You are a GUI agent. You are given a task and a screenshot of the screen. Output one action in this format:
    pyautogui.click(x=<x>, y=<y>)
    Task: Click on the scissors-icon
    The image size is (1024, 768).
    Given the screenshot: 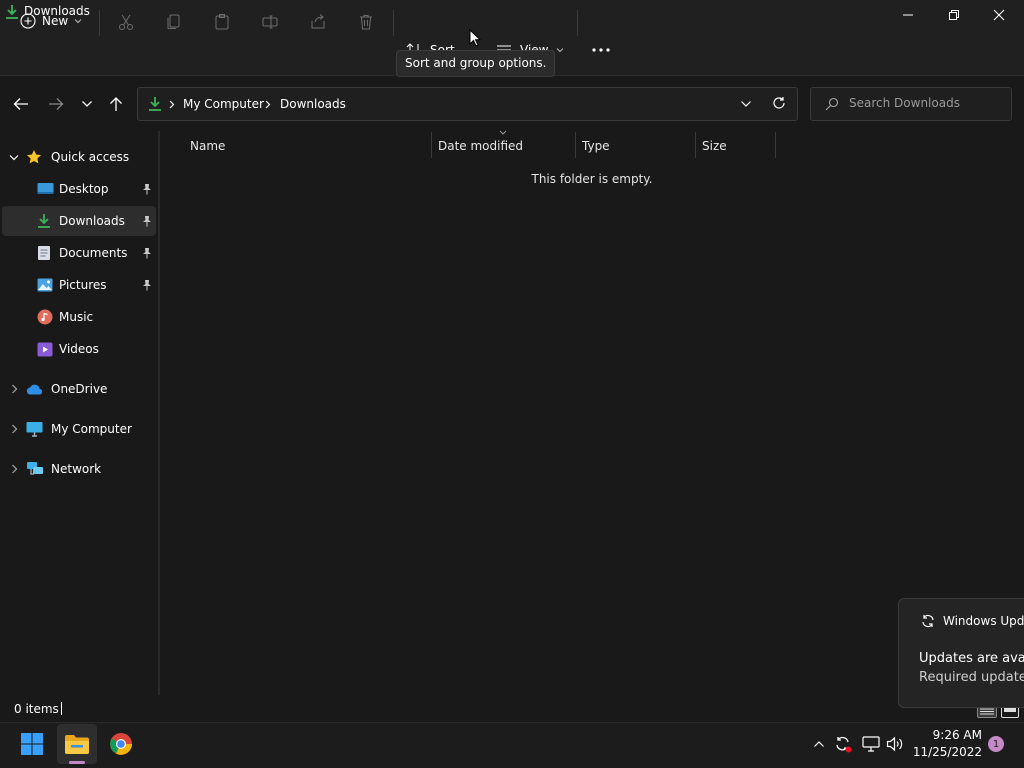 What is the action you would take?
    pyautogui.click(x=126, y=22)
    